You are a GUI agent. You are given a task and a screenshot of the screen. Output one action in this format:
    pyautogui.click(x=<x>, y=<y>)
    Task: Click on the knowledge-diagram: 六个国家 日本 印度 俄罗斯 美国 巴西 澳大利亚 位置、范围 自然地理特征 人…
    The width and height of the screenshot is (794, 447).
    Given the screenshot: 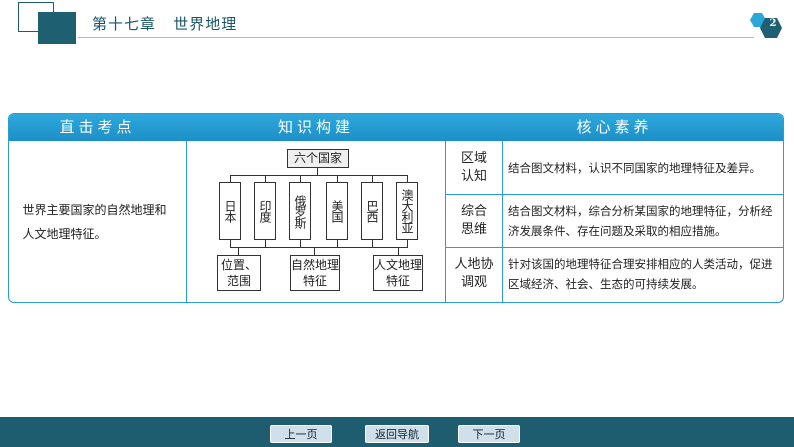 What is the action you would take?
    pyautogui.click(x=316, y=221)
    